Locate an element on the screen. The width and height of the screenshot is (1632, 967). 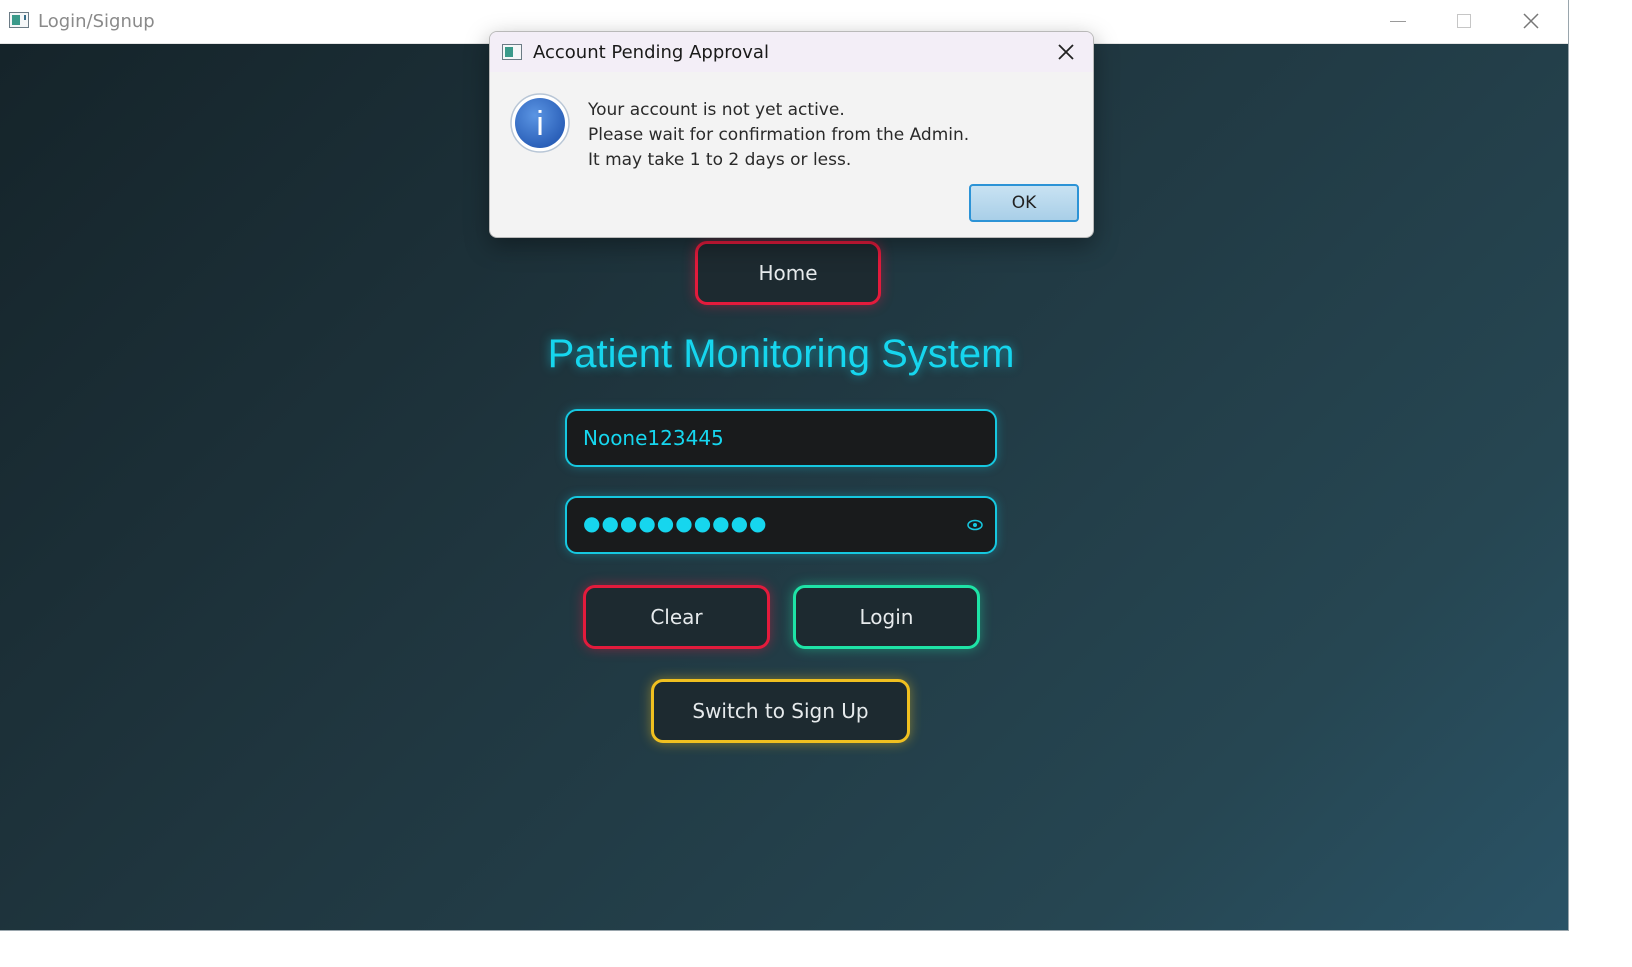
window-close-button is located at coordinates (1531, 21).